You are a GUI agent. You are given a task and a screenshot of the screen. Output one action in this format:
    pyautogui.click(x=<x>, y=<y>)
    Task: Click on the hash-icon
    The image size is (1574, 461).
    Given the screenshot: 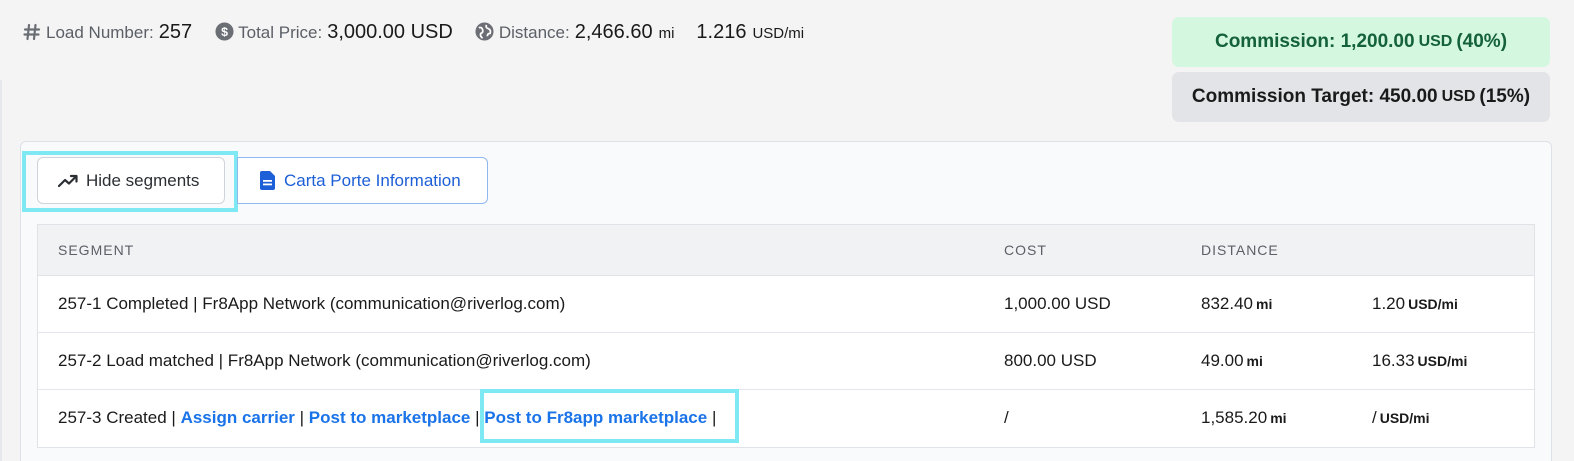 What is the action you would take?
    pyautogui.click(x=32, y=32)
    